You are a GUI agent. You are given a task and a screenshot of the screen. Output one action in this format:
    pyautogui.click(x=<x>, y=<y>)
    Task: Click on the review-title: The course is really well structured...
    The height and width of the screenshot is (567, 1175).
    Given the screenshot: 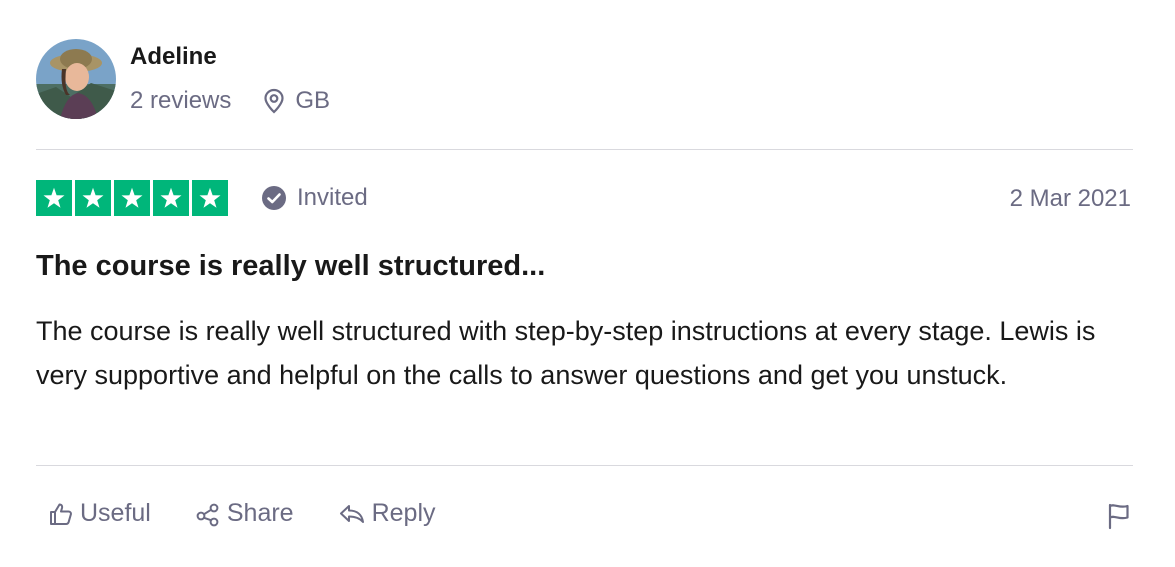 What is the action you would take?
    pyautogui.click(x=290, y=266)
    